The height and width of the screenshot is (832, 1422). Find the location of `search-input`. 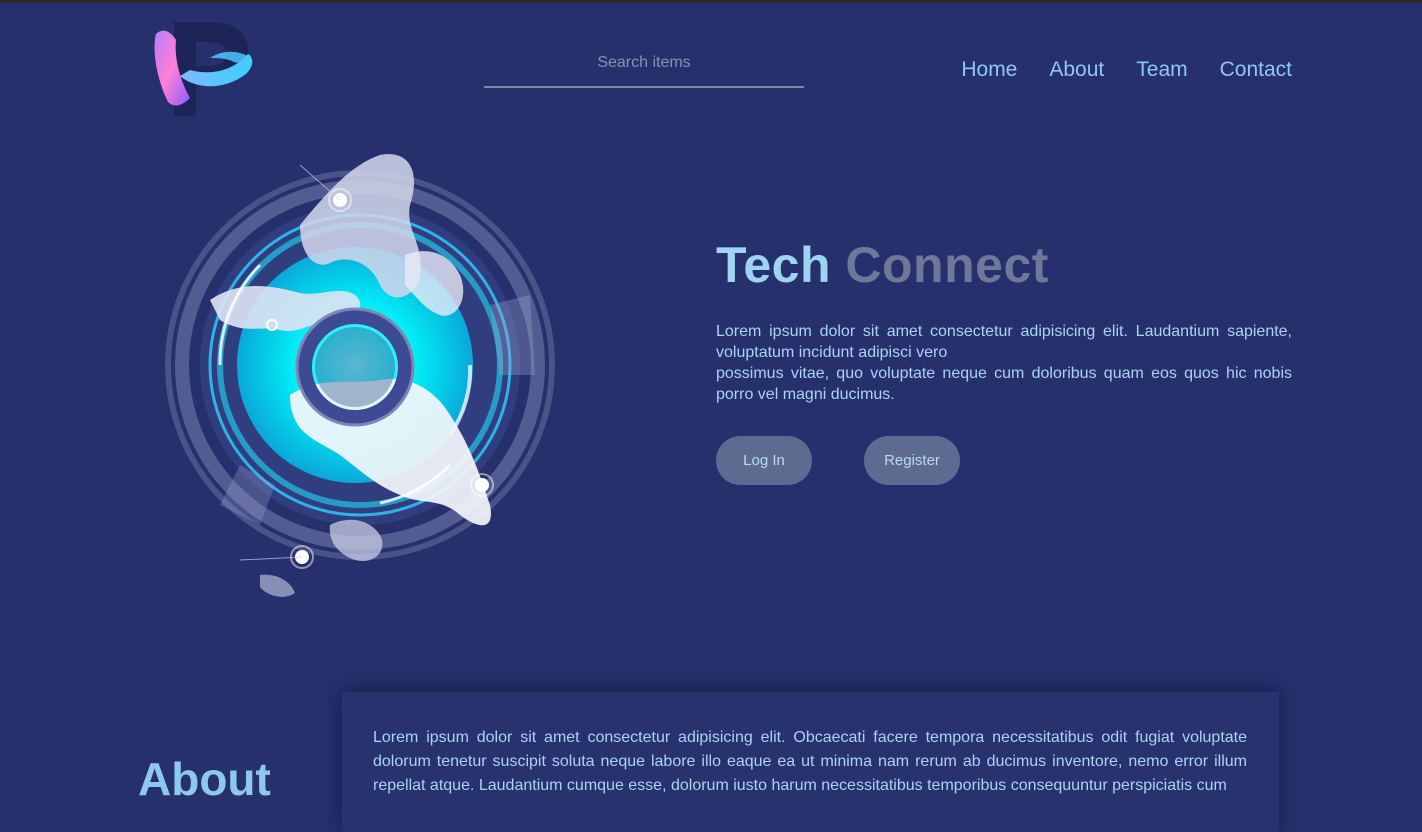

search-input is located at coordinates (644, 67).